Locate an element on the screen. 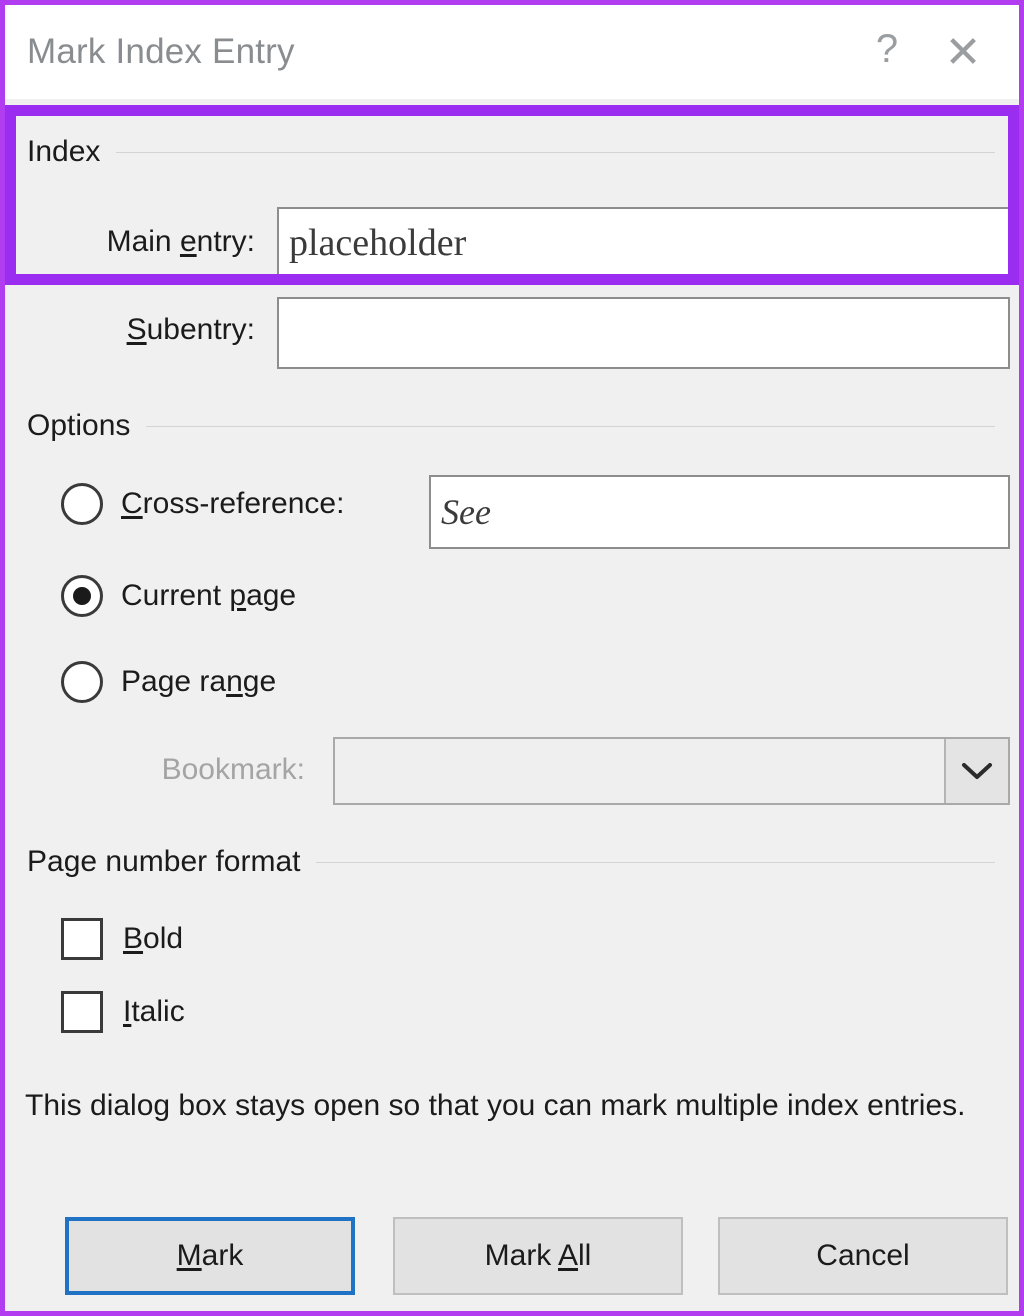  mark-accel: M is located at coordinates (189, 1255).